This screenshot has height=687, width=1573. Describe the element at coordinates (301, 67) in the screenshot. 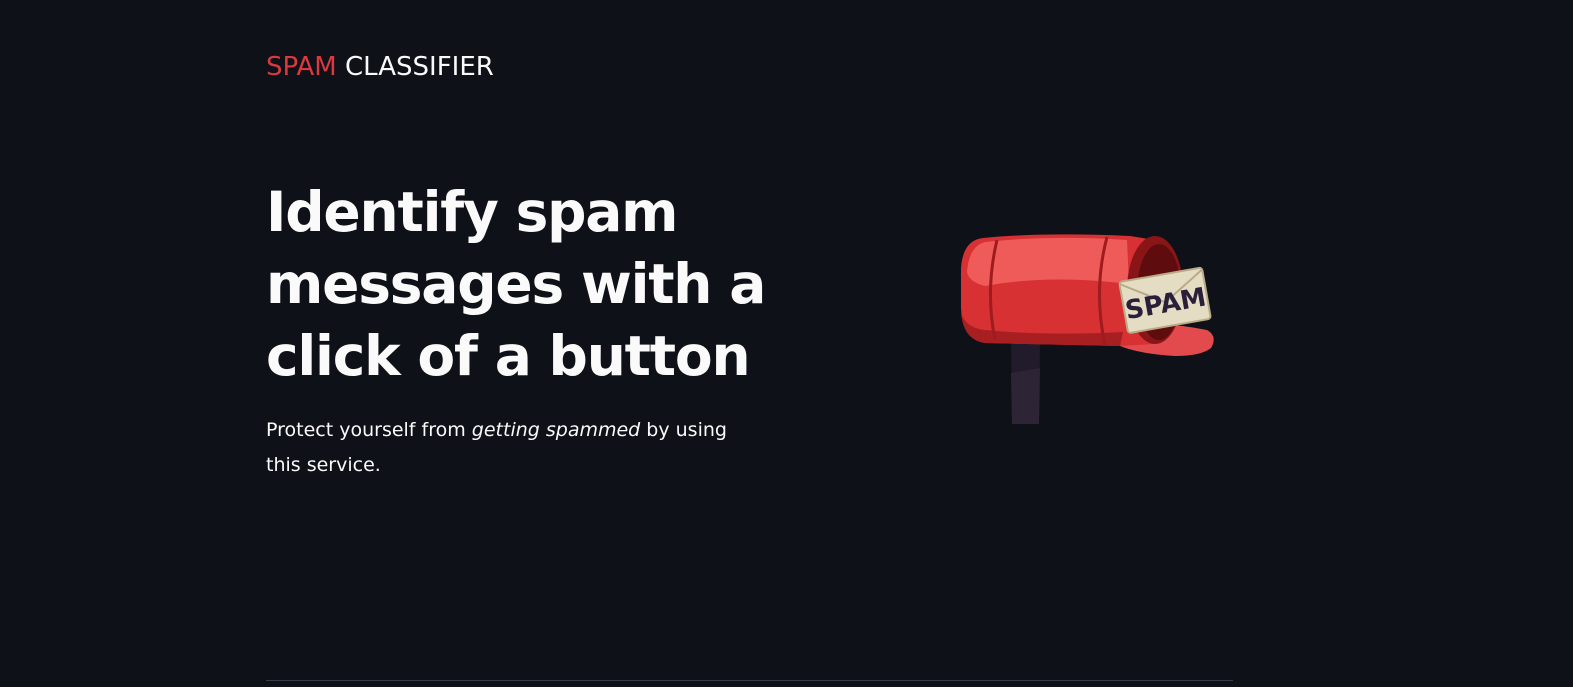

I see `logo-word-spam: SPAM` at that location.